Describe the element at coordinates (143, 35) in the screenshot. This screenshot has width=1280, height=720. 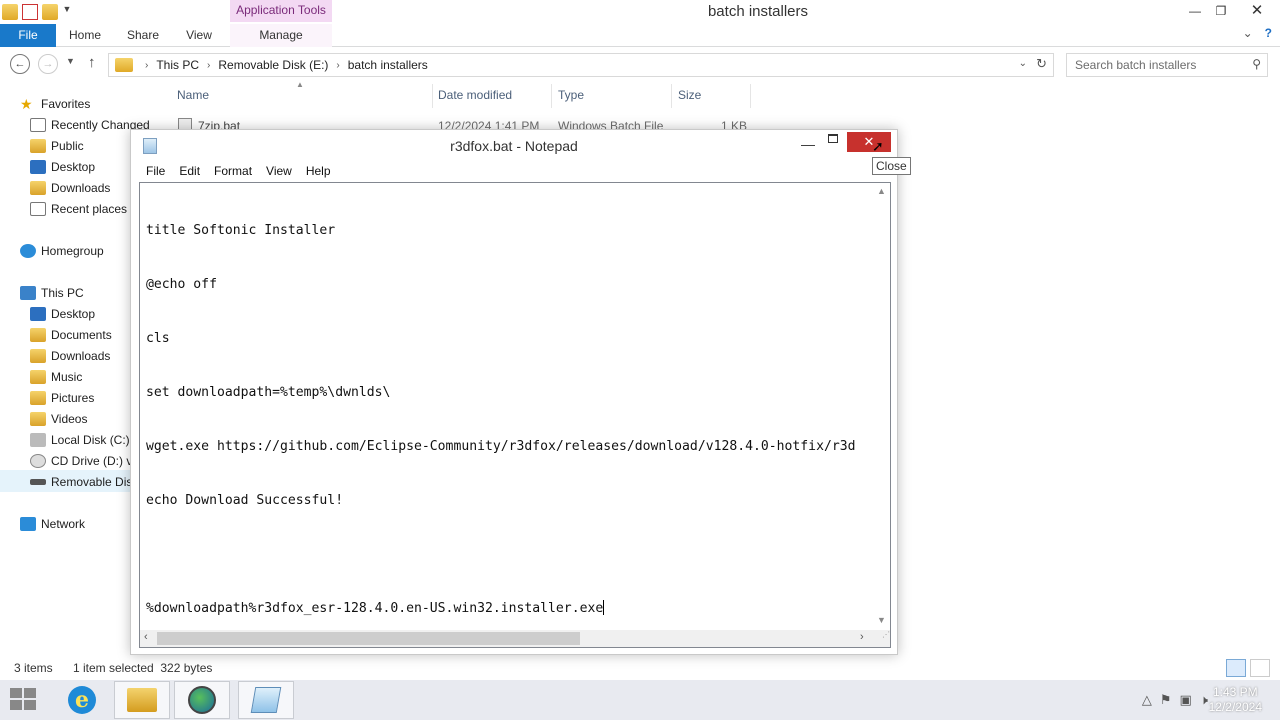
I see `tab-share: Share` at that location.